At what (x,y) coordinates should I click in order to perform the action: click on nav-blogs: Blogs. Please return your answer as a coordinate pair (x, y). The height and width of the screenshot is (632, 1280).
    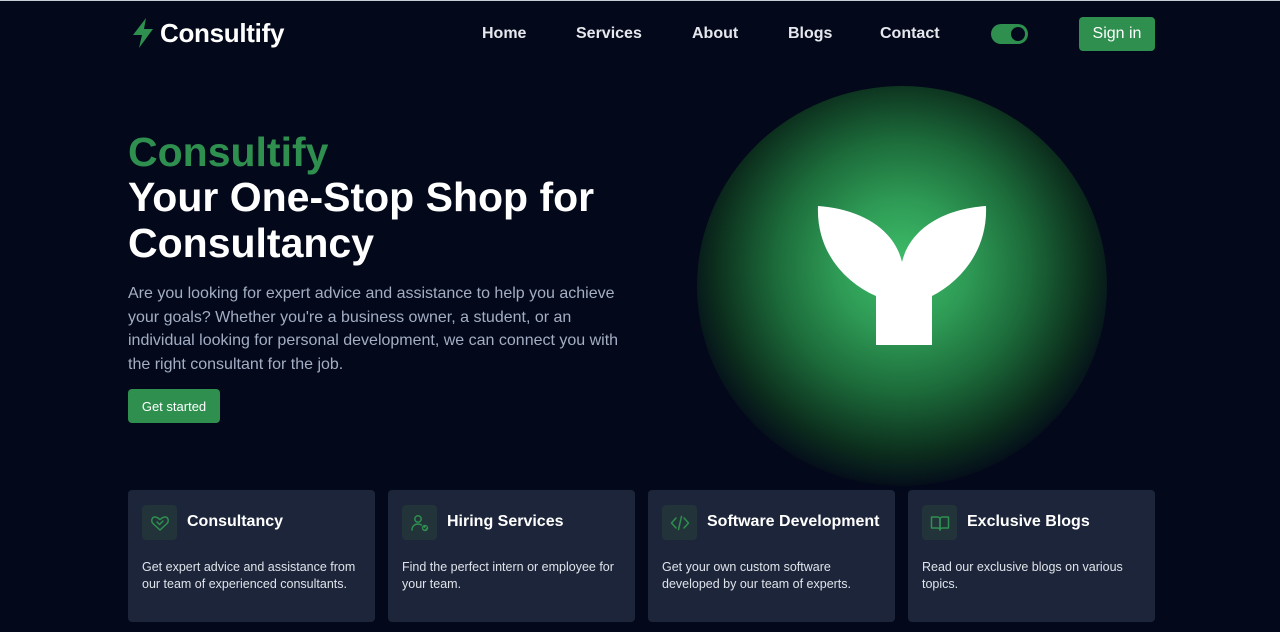
    Looking at the image, I should click on (810, 34).